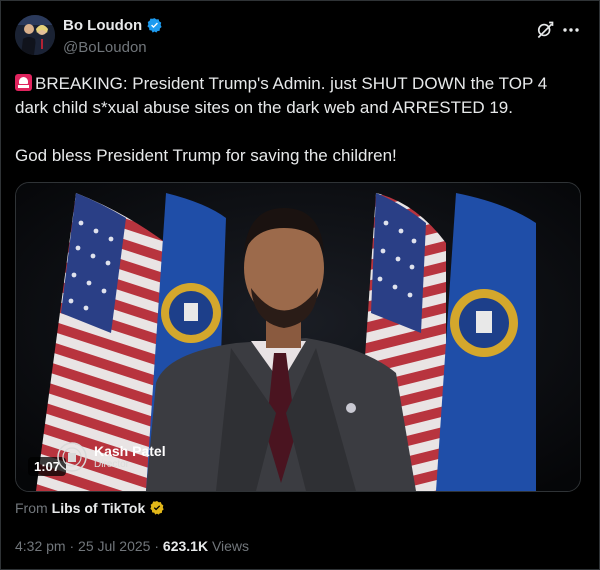 The width and height of the screenshot is (600, 570). I want to click on more-options-icon, so click(571, 30).